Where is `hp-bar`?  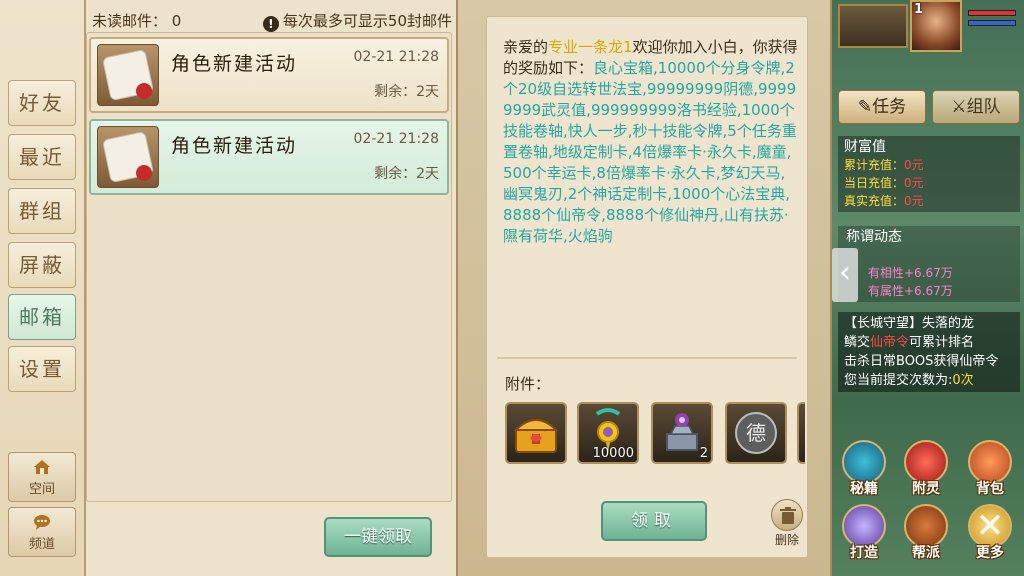 hp-bar is located at coordinates (992, 13).